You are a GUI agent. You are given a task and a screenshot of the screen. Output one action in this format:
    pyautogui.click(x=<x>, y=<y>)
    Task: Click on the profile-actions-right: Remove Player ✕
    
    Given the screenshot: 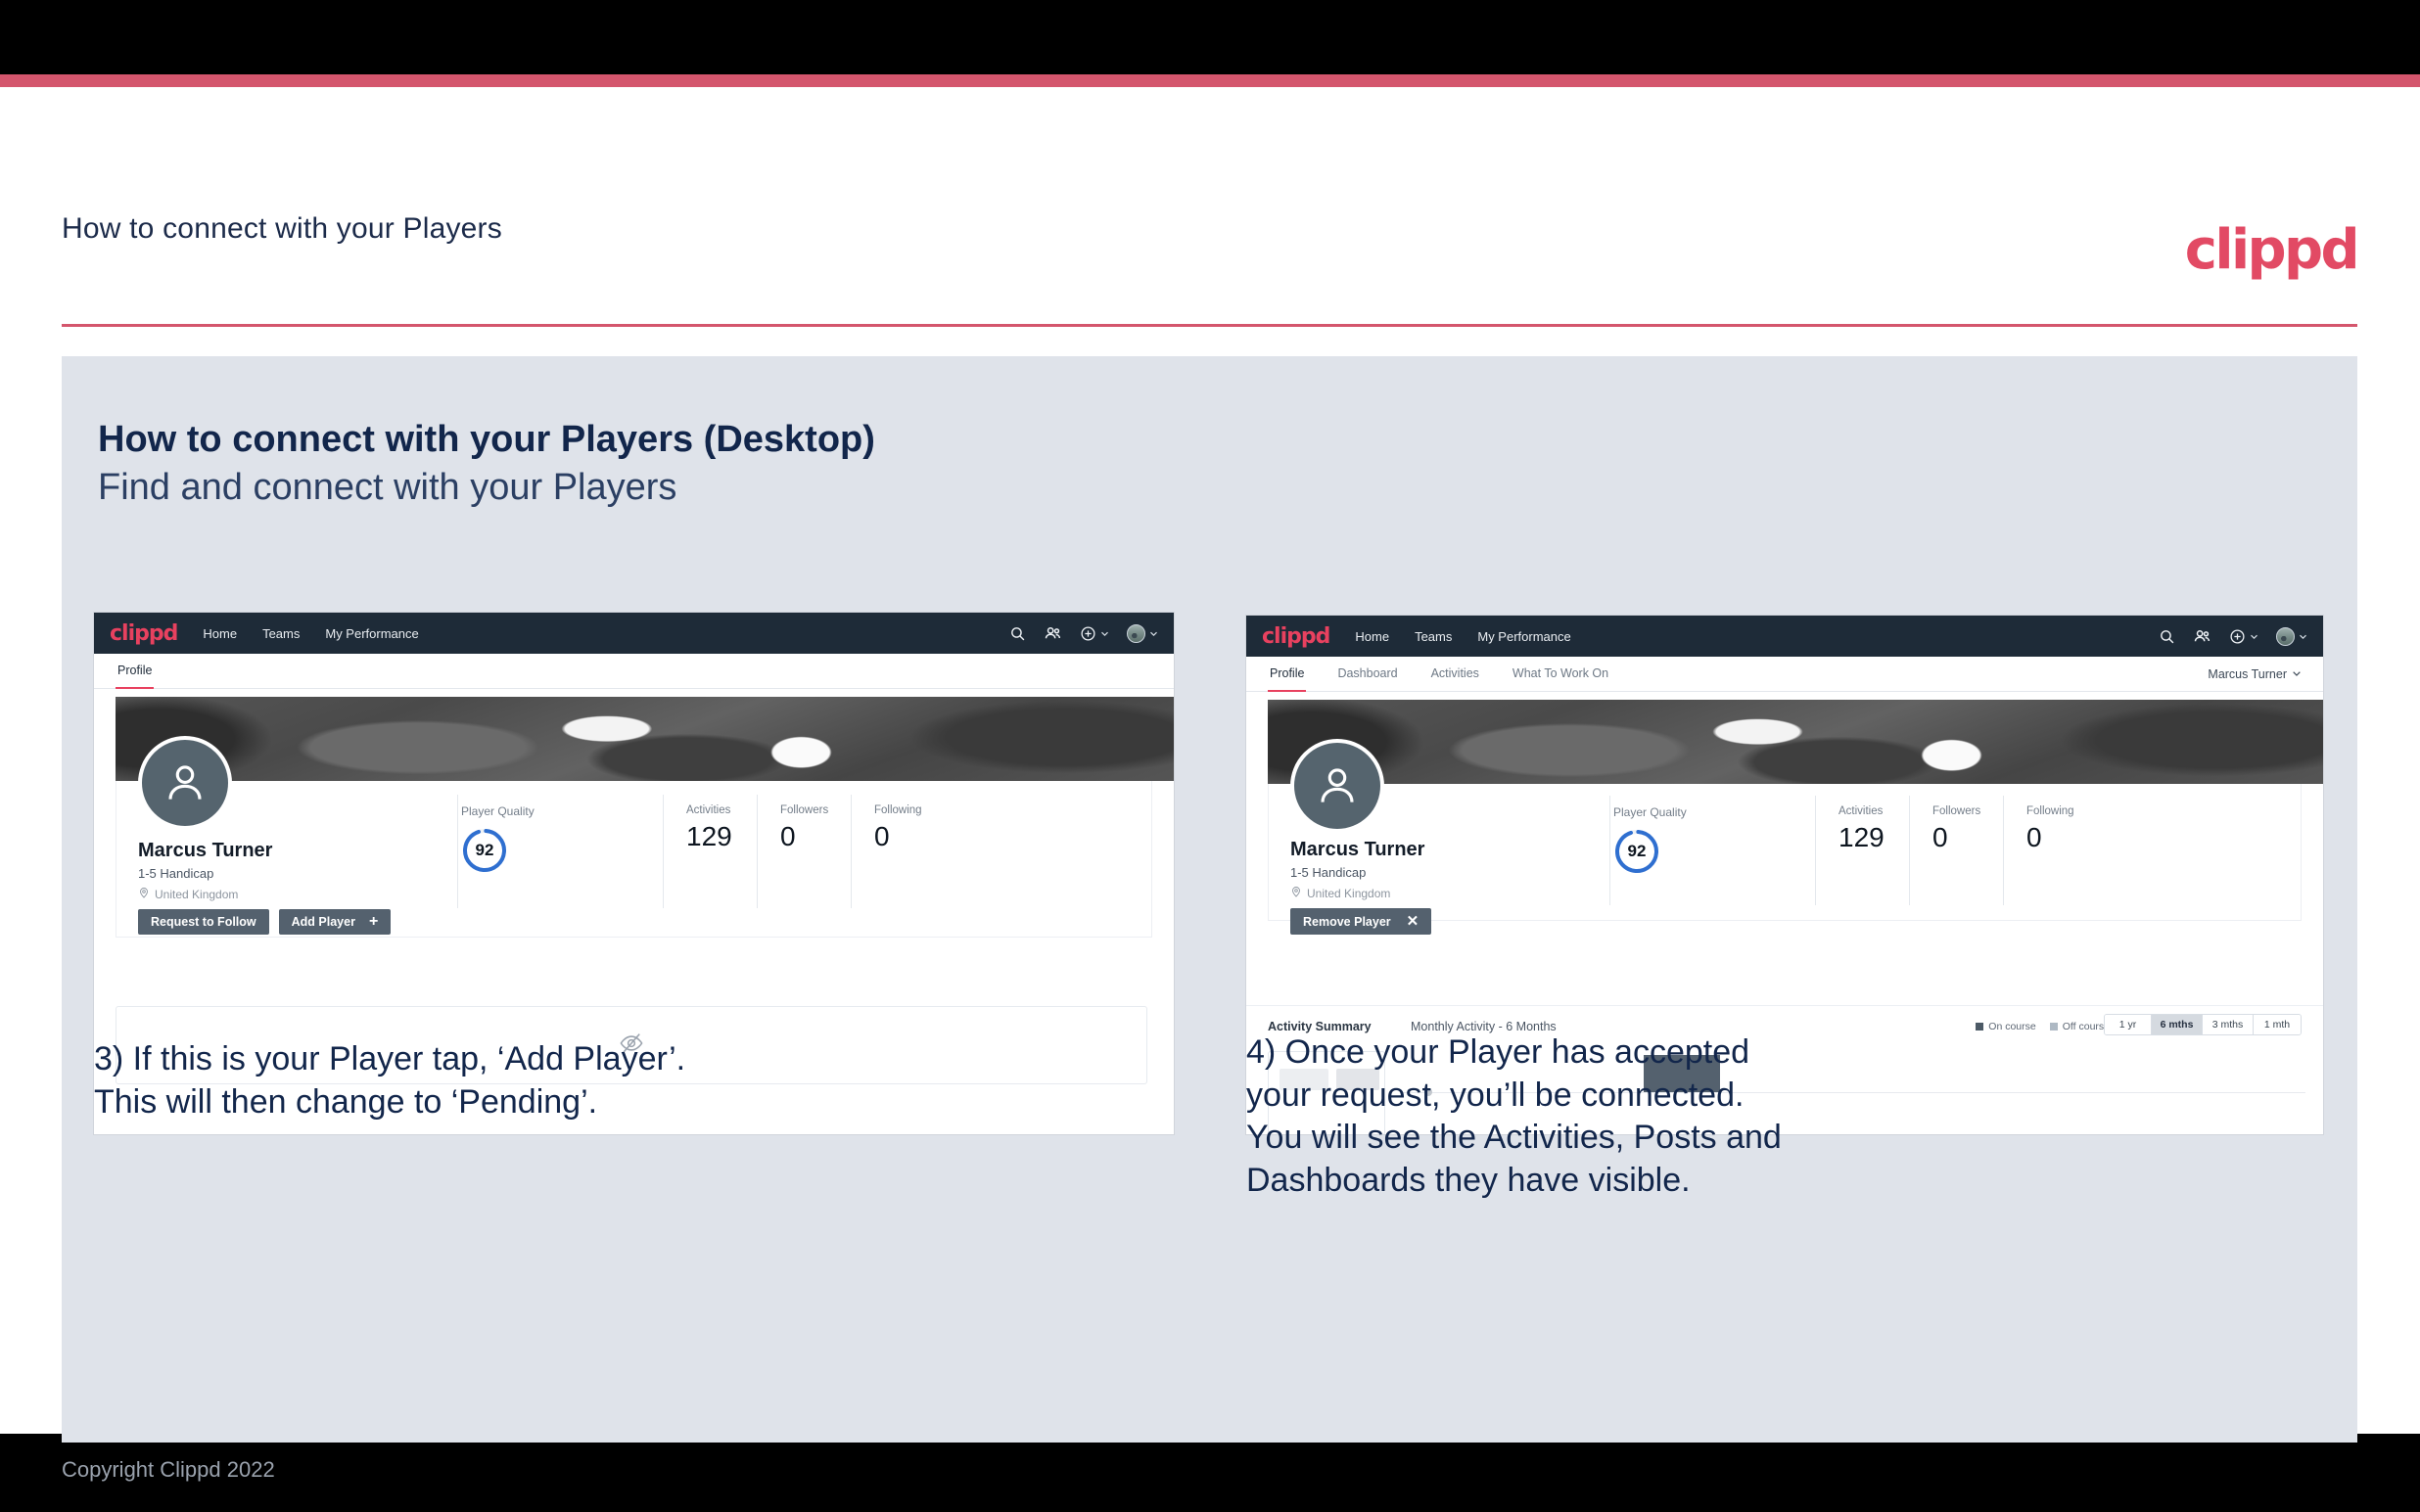 What is the action you would take?
    pyautogui.click(x=1361, y=921)
    